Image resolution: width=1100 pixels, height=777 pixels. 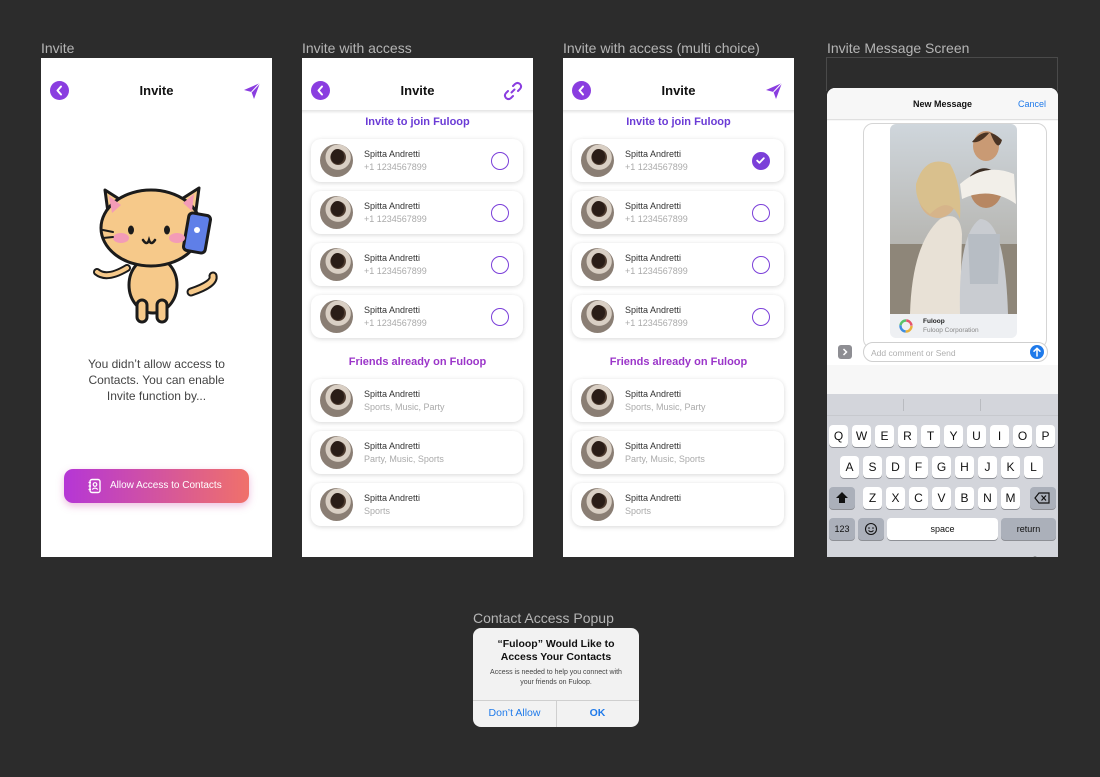 What do you see at coordinates (913, 353) in the screenshot?
I see `comment-input-placeholder: Add comment or Send` at bounding box center [913, 353].